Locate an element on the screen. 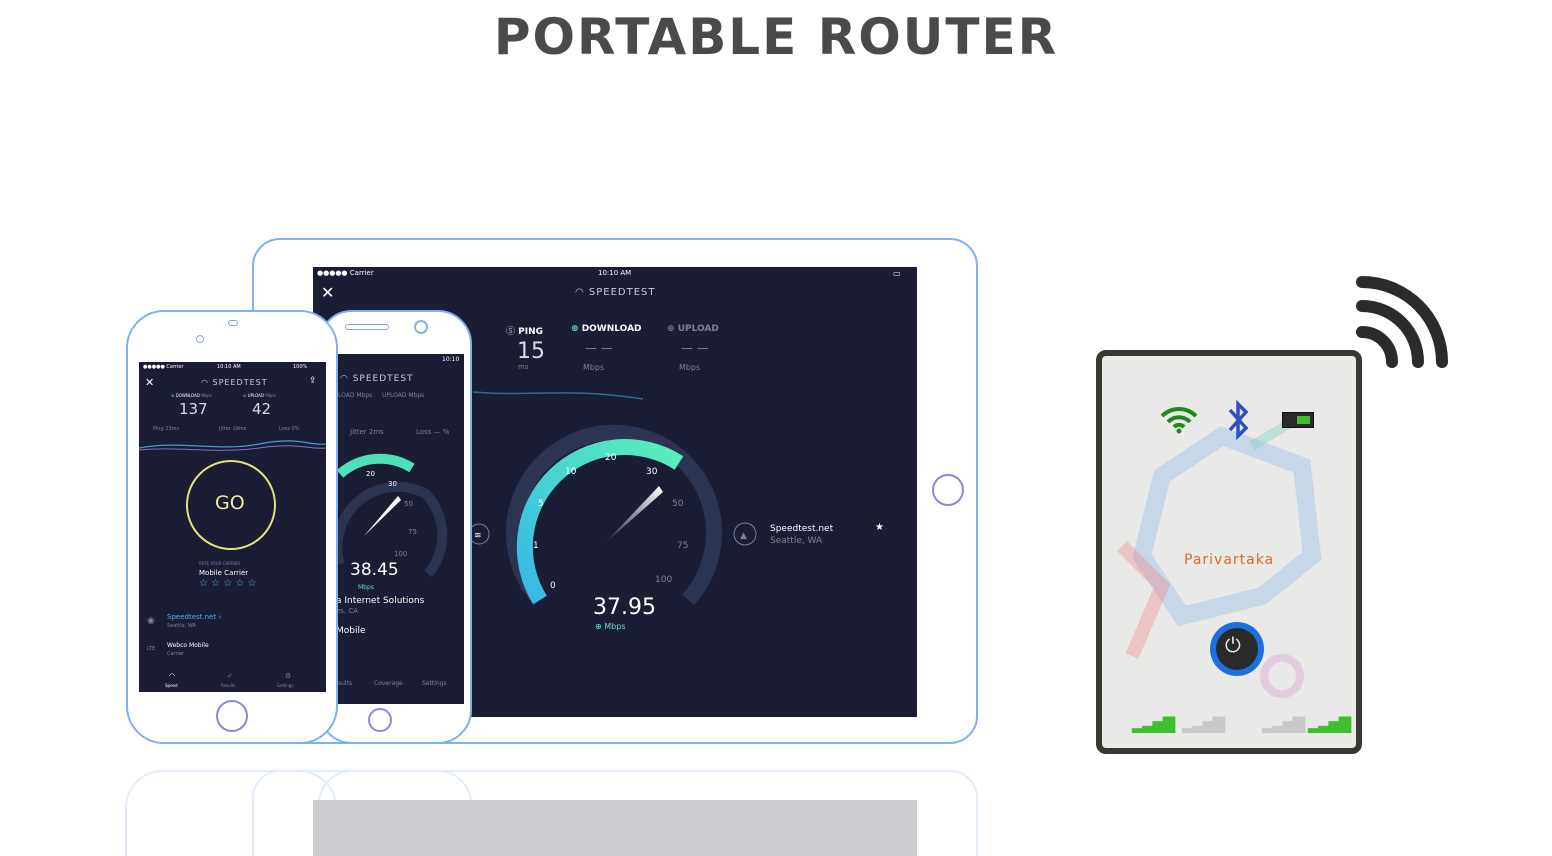  download-label: ⊕ DOWNLOAD Mbps is located at coordinates (191, 395).